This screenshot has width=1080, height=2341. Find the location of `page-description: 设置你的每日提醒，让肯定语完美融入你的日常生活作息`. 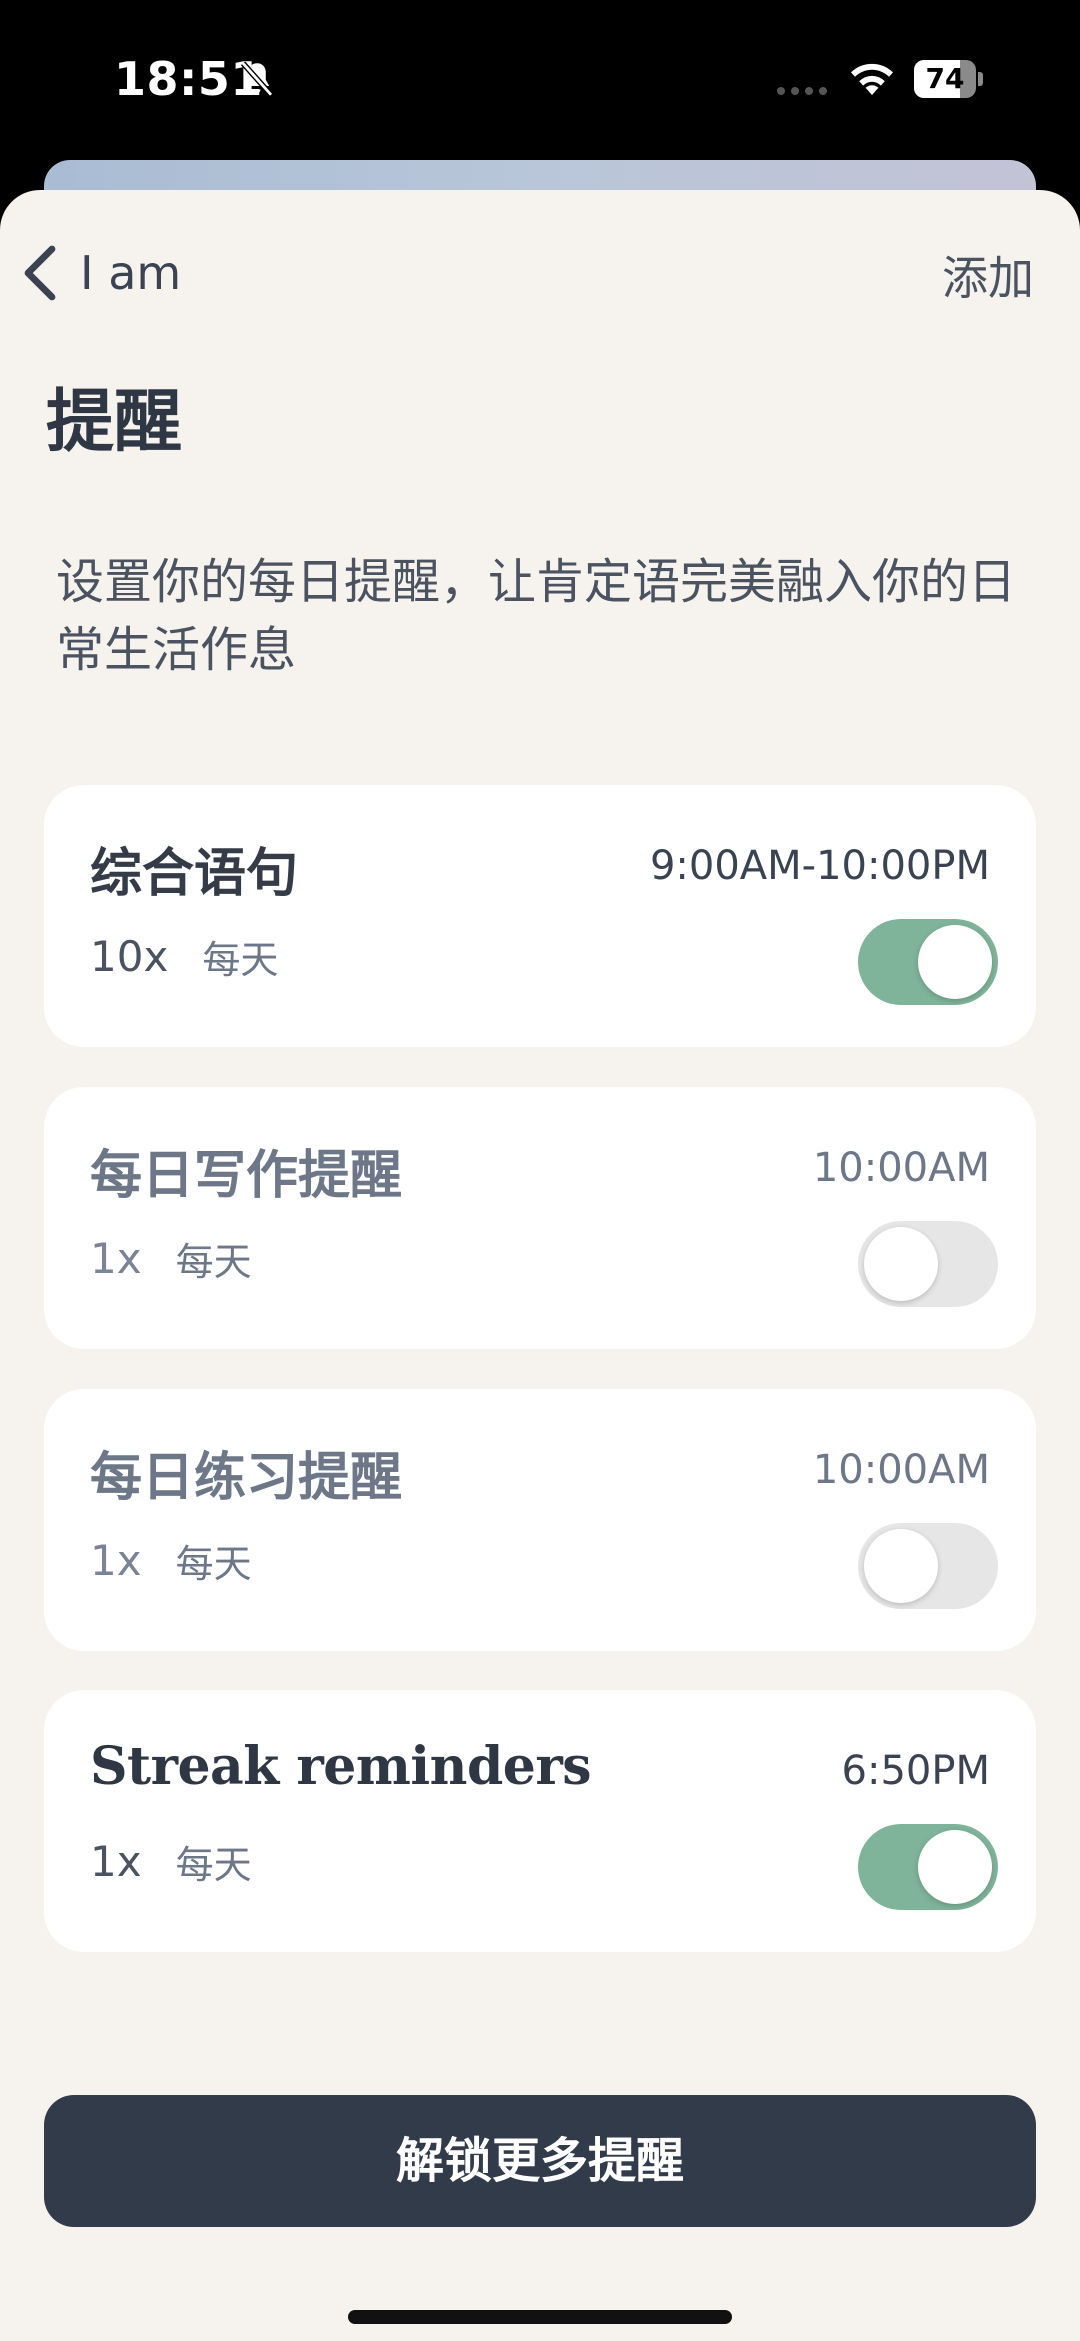

page-description: 设置你的每日提醒，让肯定语完美融入你的日常生活作息 is located at coordinates (536, 616).